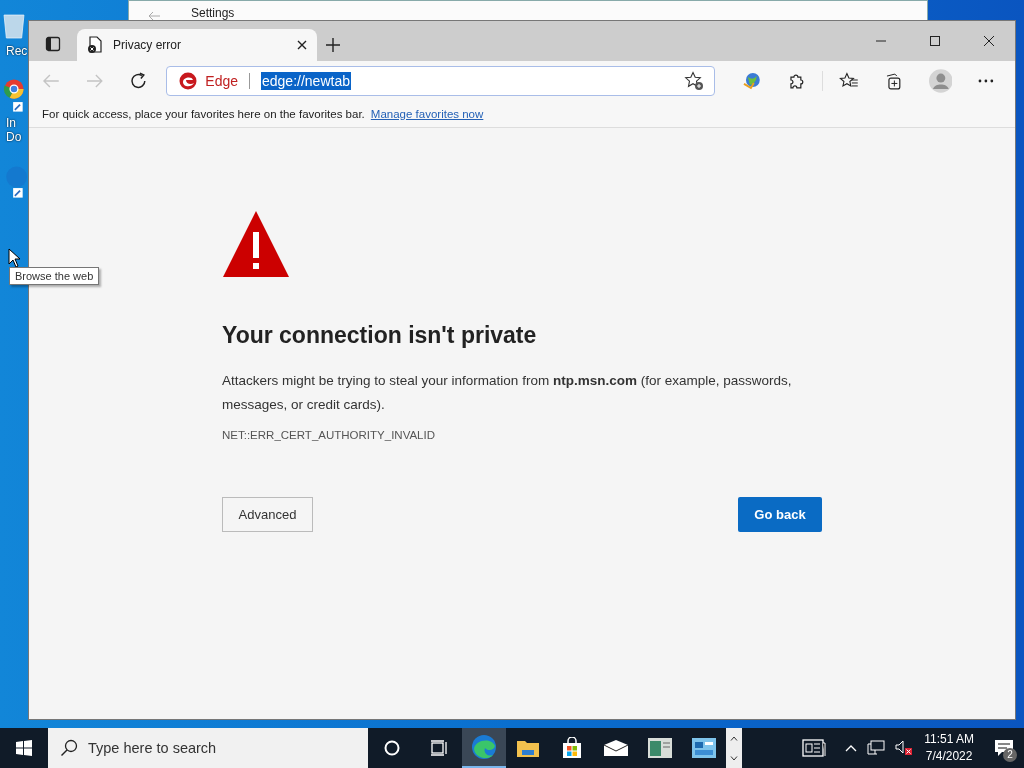 Image resolution: width=1024 pixels, height=768 pixels. Describe the element at coordinates (14, 137) in the screenshot. I see `icon-label: Do` at that location.